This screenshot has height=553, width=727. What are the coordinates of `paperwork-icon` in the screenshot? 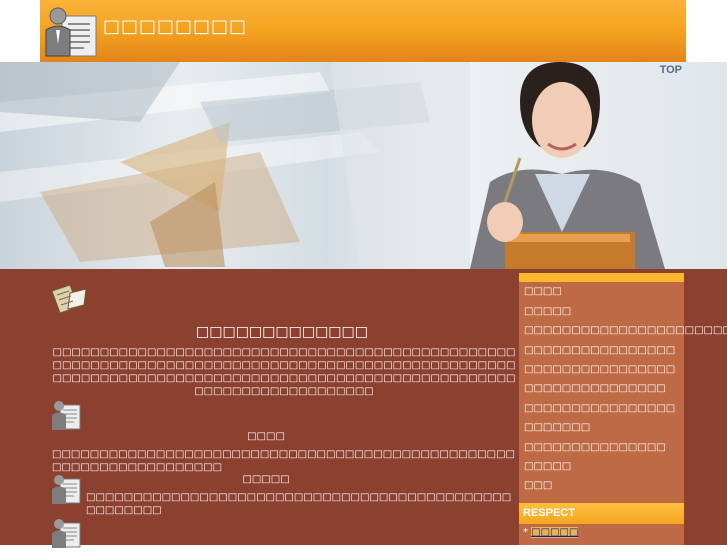 It's located at (68, 298).